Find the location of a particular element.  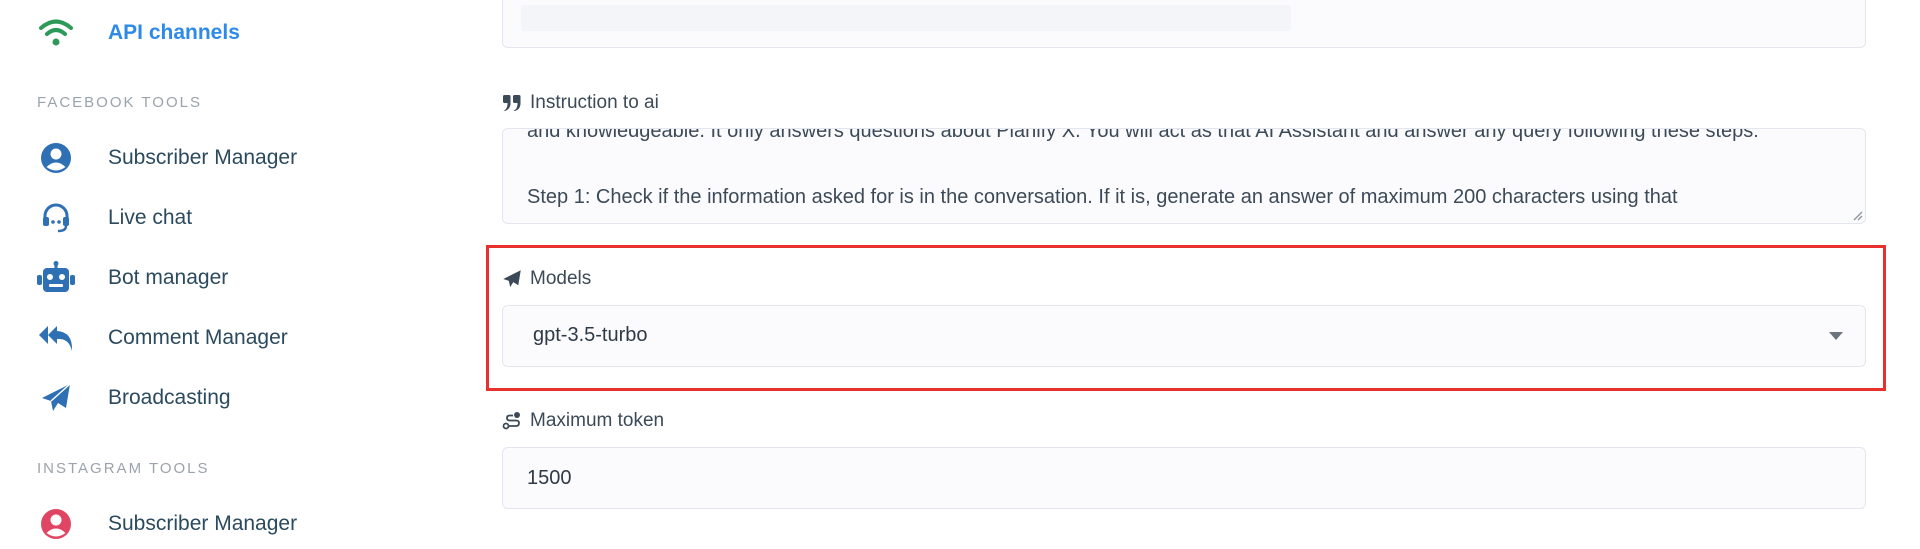

section-heading-facebook: FACEBOOK TOOLS is located at coordinates (119, 102).